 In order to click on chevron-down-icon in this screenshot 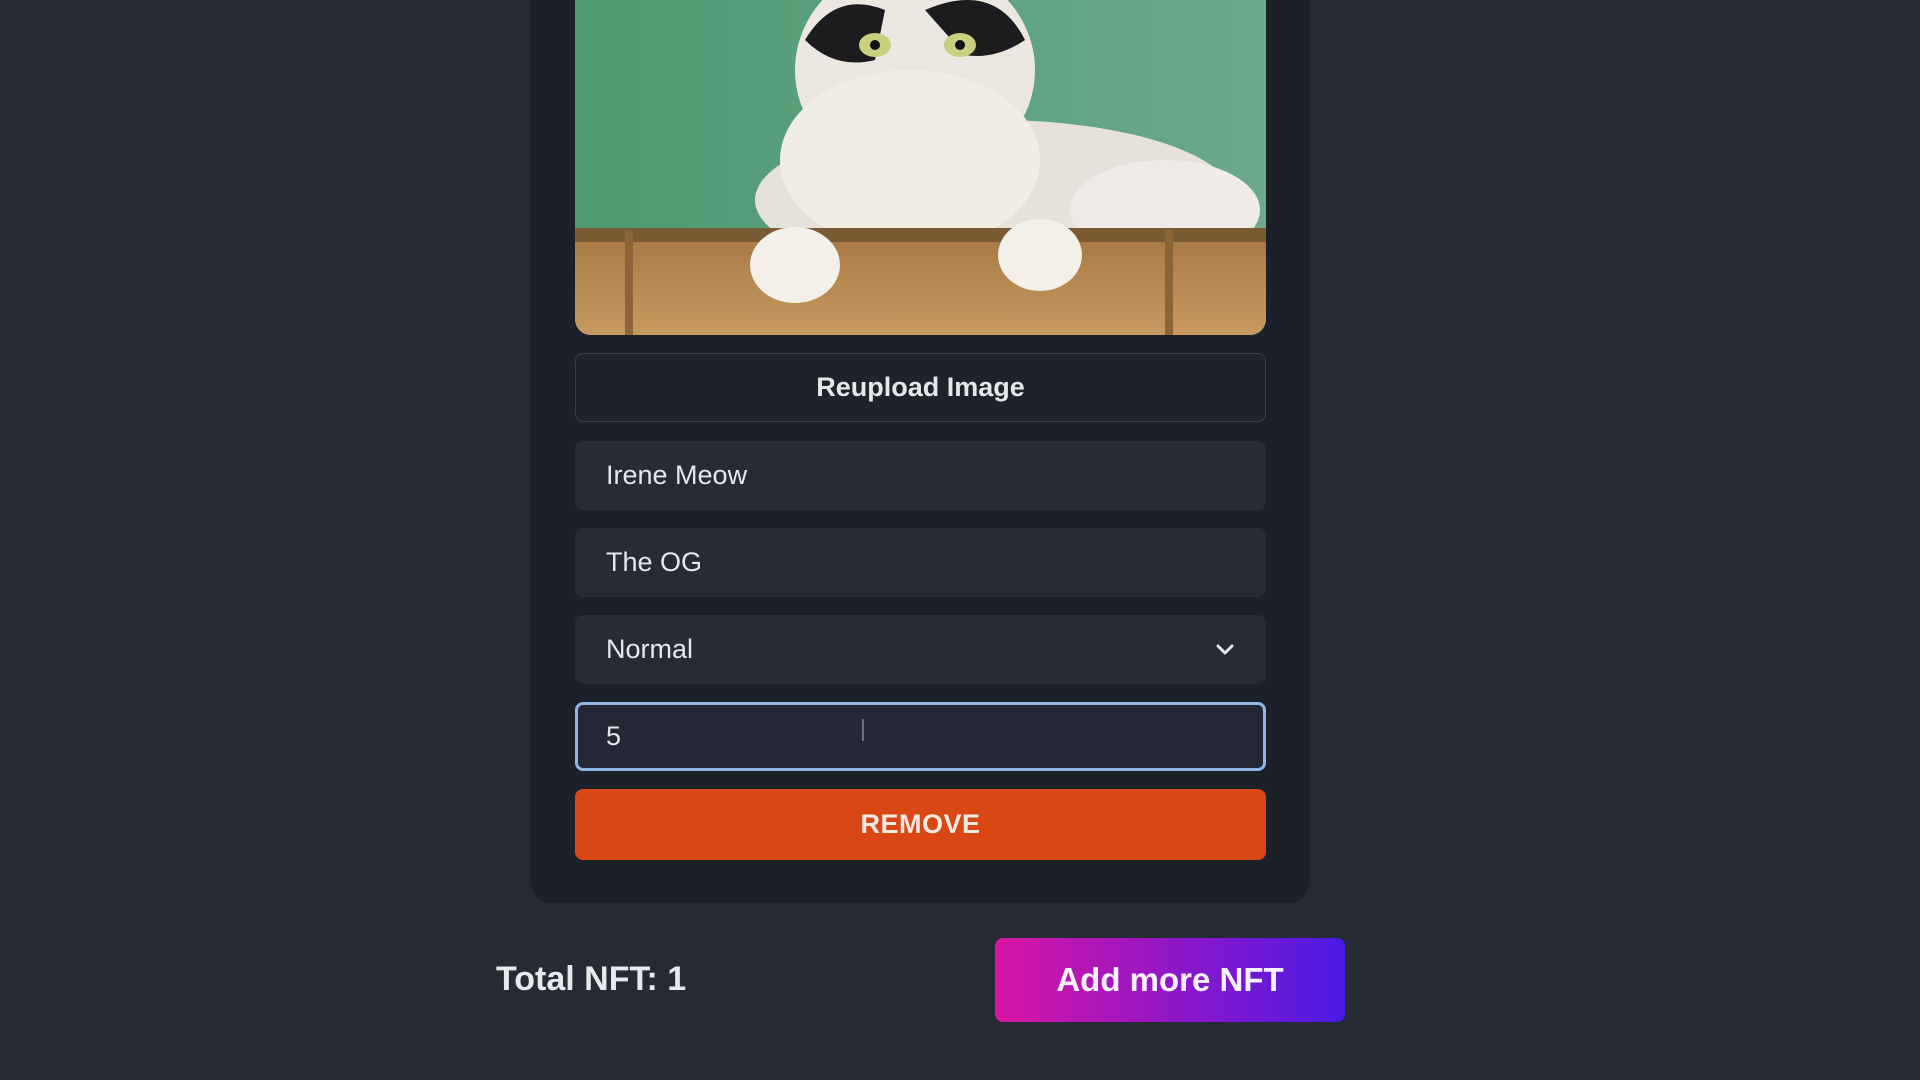, I will do `click(1225, 650)`.